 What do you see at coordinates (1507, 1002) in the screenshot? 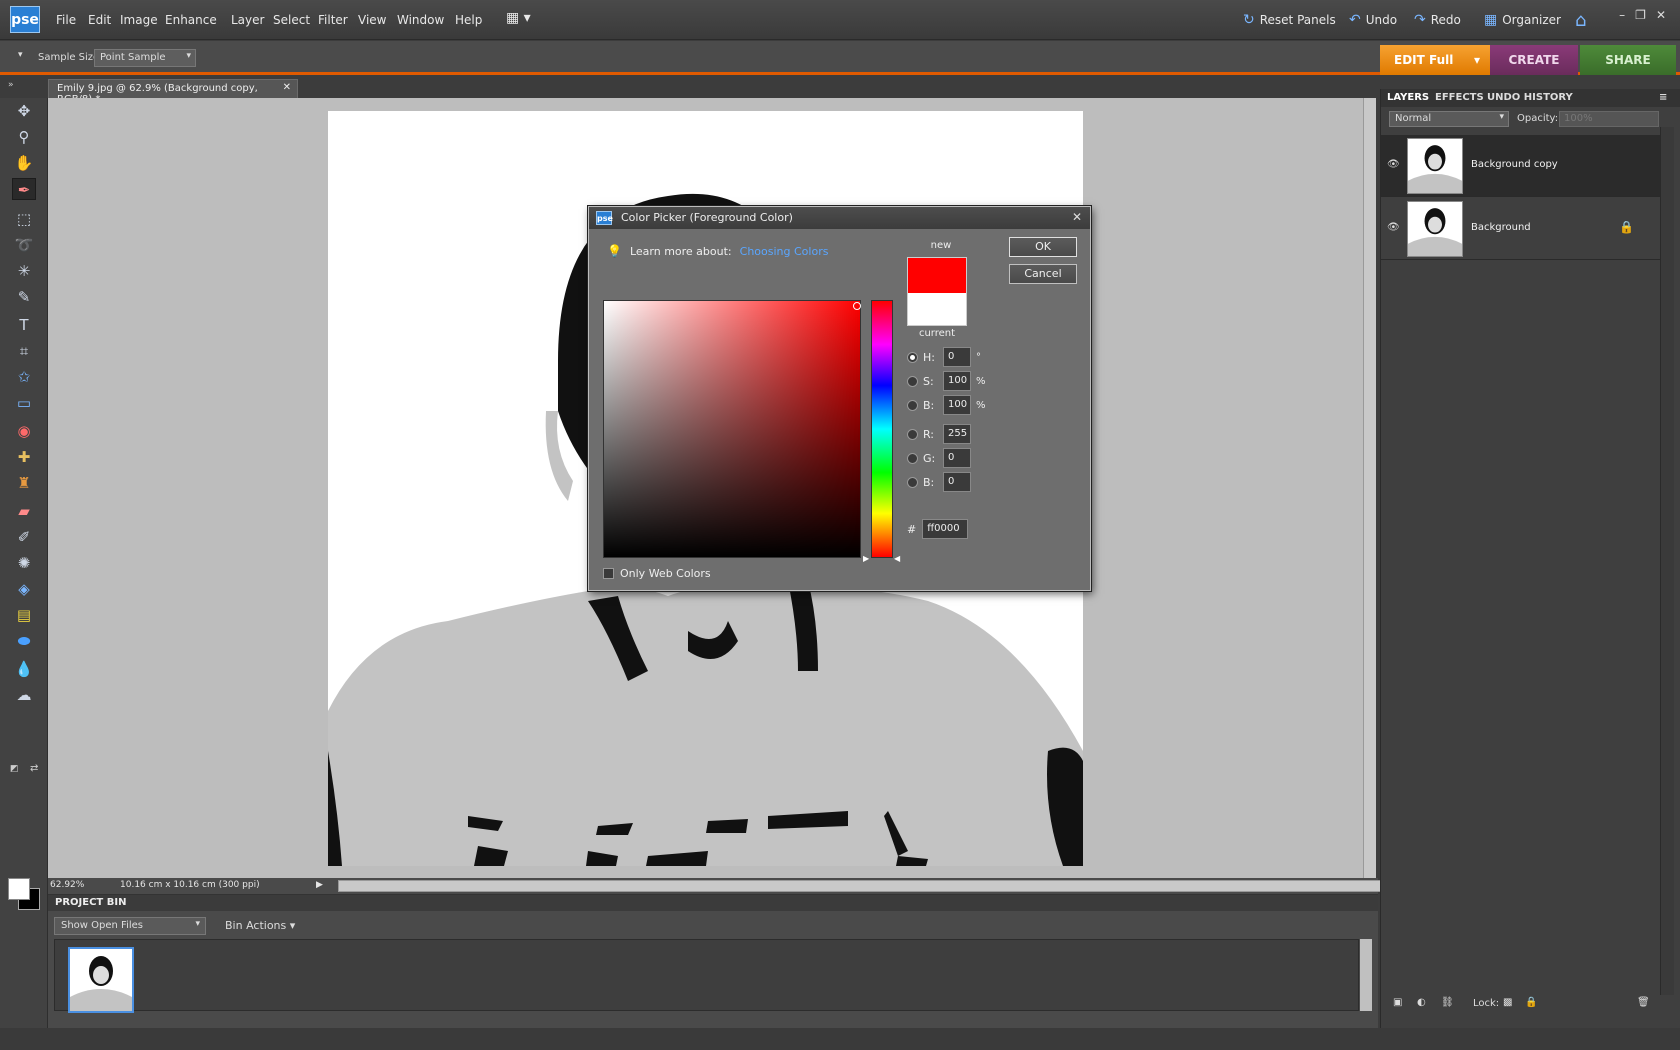
I see `lock-transparency-icon: ▩` at bounding box center [1507, 1002].